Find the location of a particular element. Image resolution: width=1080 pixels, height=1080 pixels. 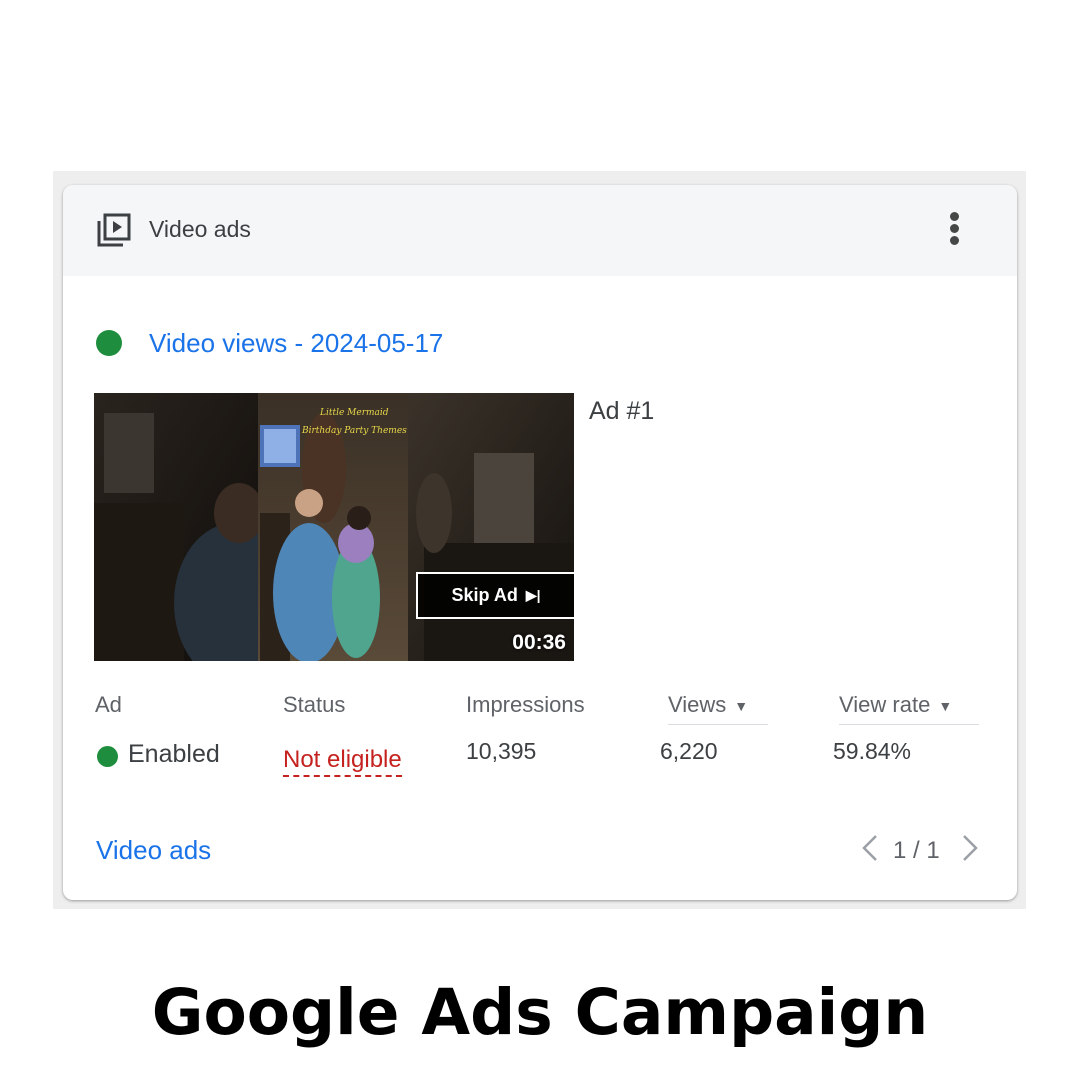

campaign-status-dot is located at coordinates (109, 343).